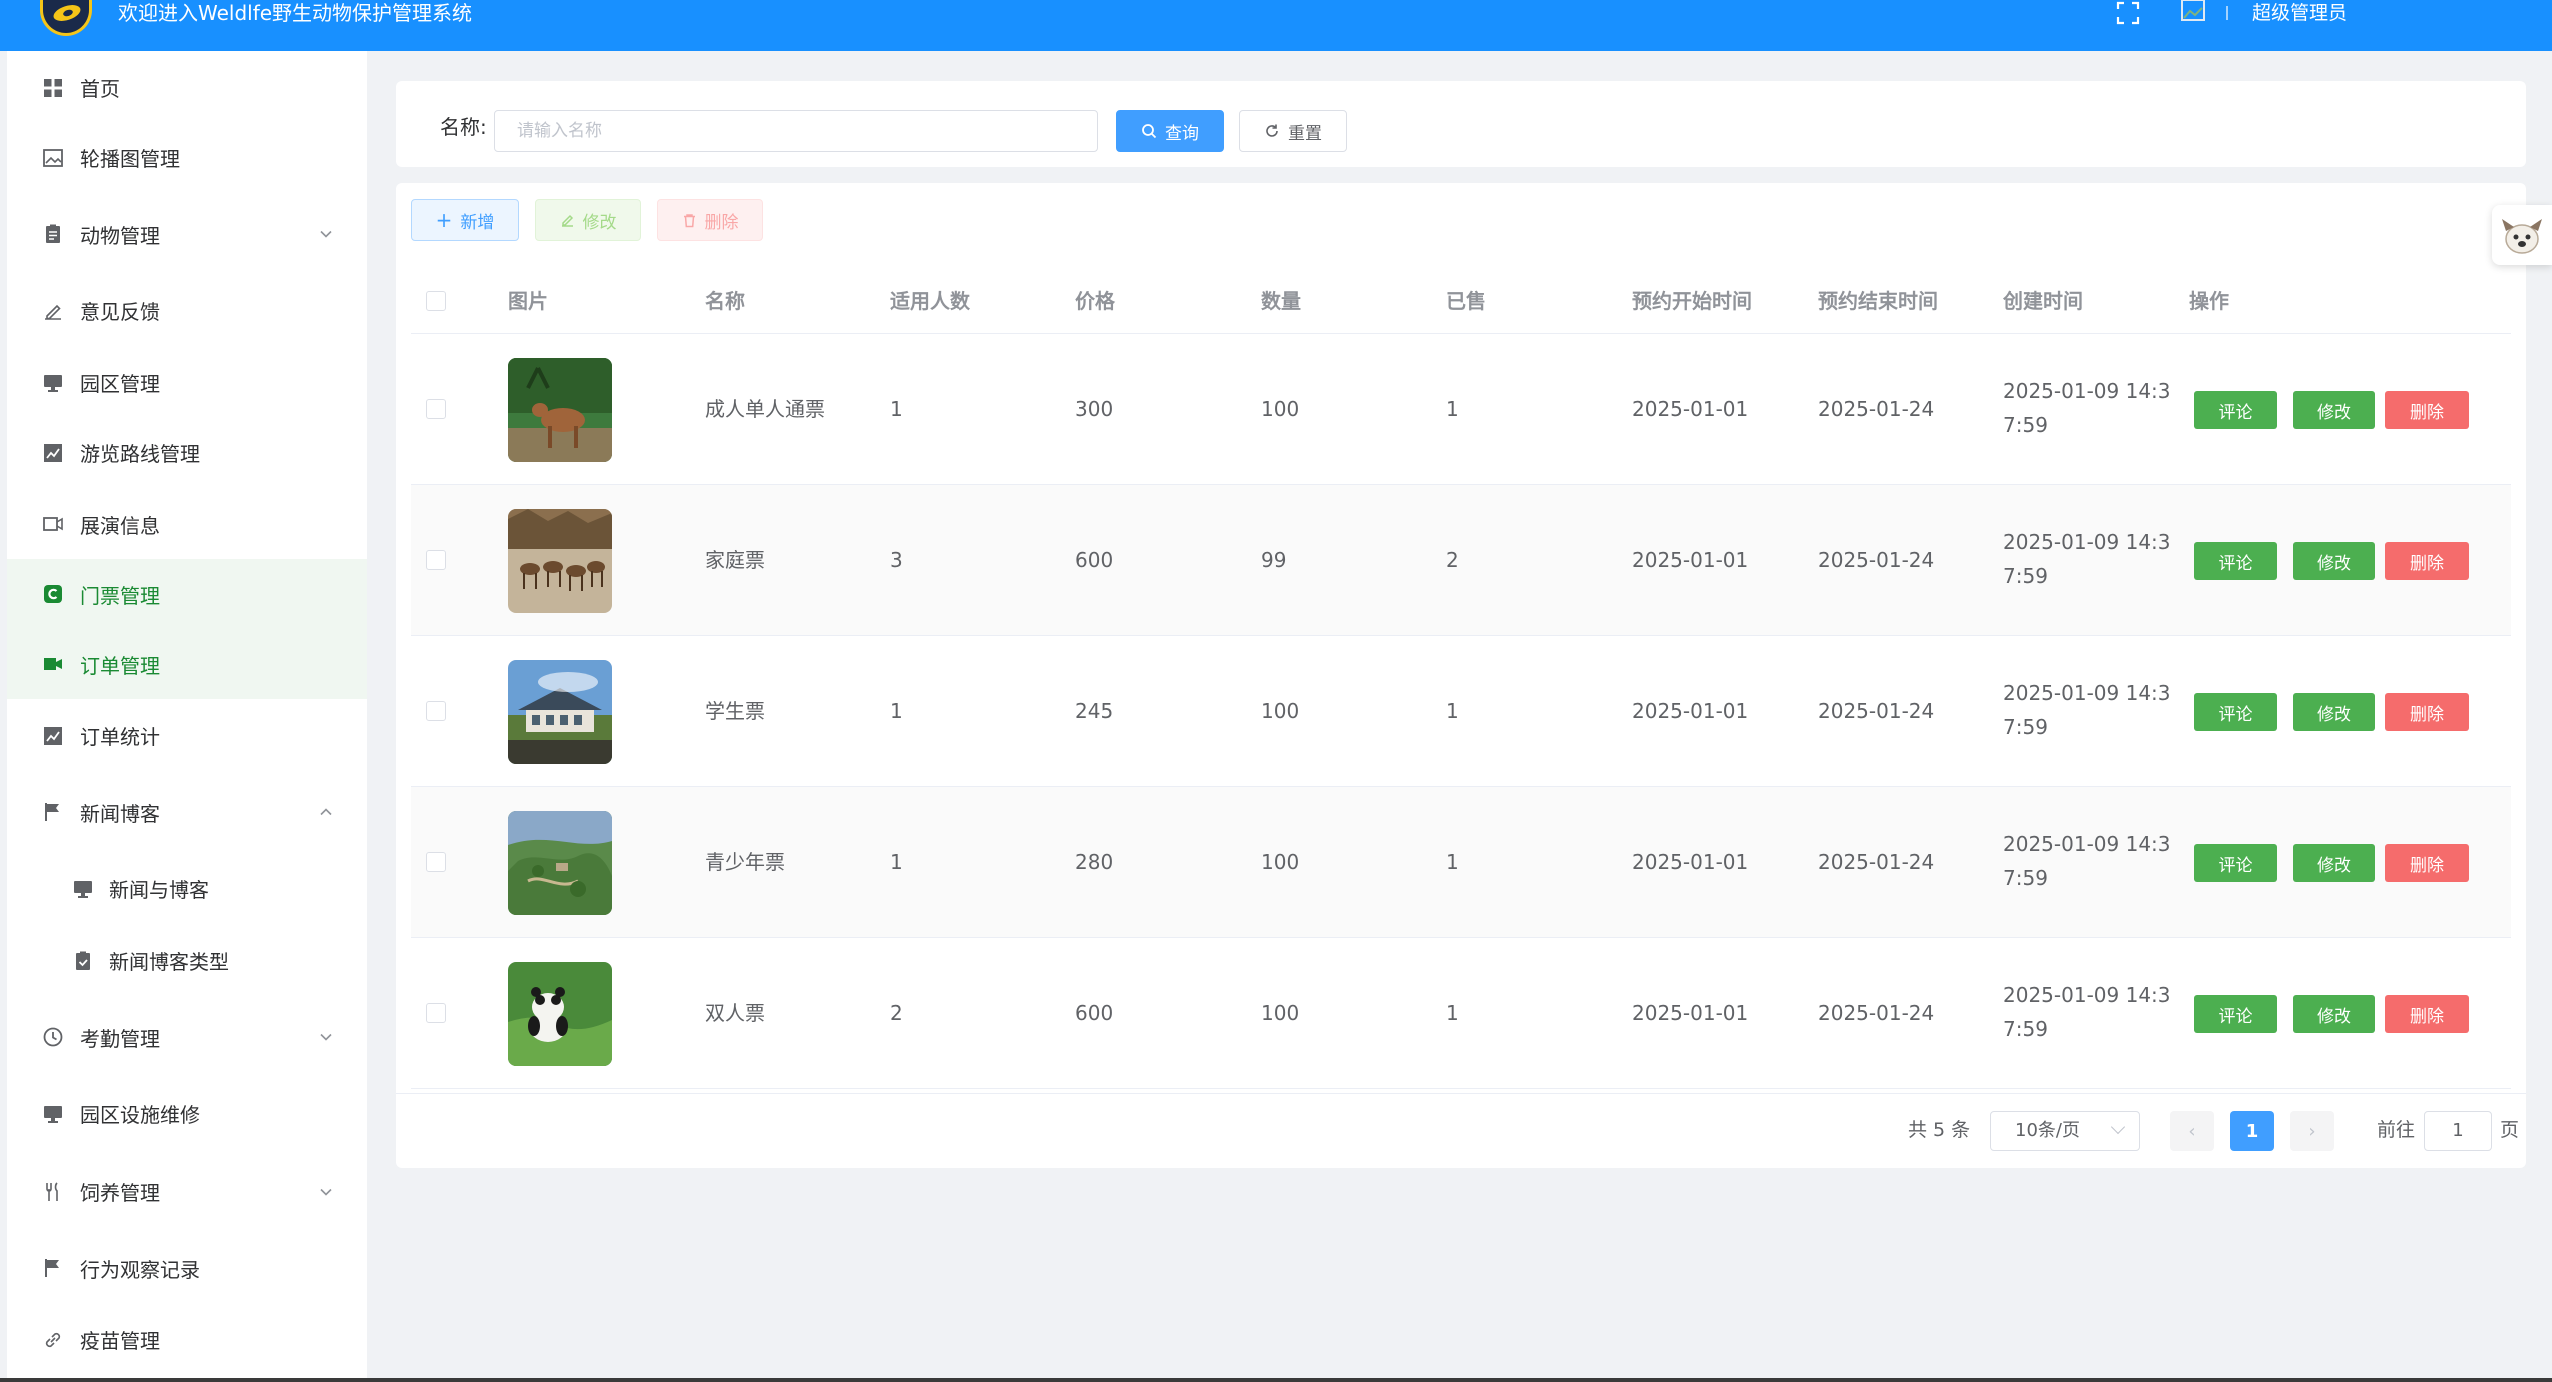 The image size is (2552, 1382). What do you see at coordinates (689, 220) in the screenshot?
I see `trash-icon` at bounding box center [689, 220].